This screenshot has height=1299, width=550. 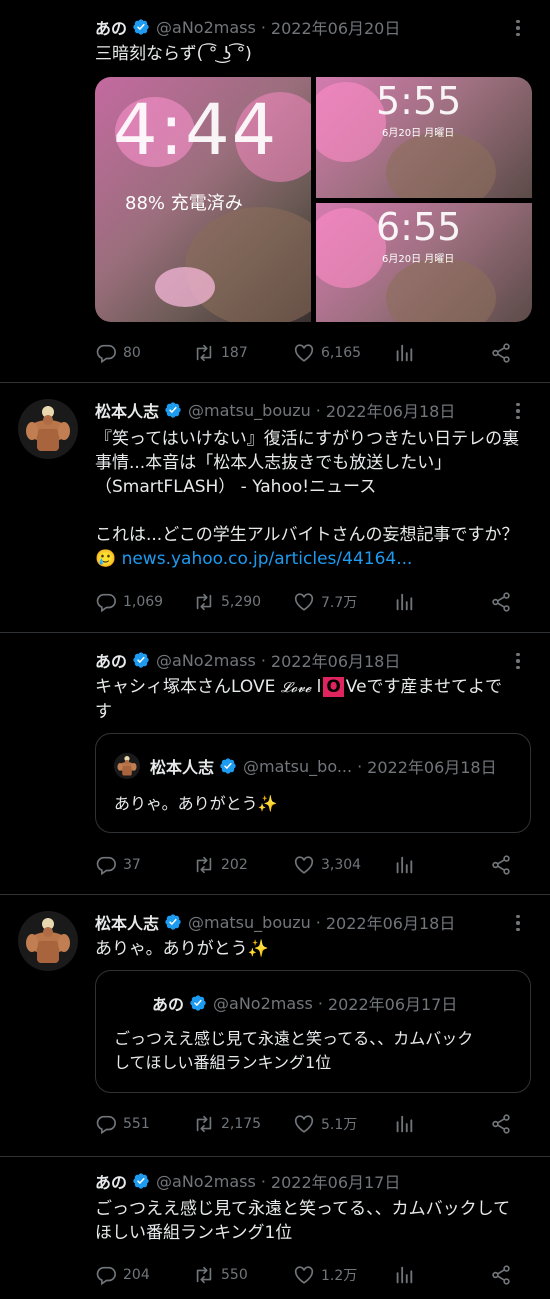 What do you see at coordinates (312, 922) in the screenshot?
I see `tweet-header: 松本人志 @matsu_bouzu · 2022年06月18日` at bounding box center [312, 922].